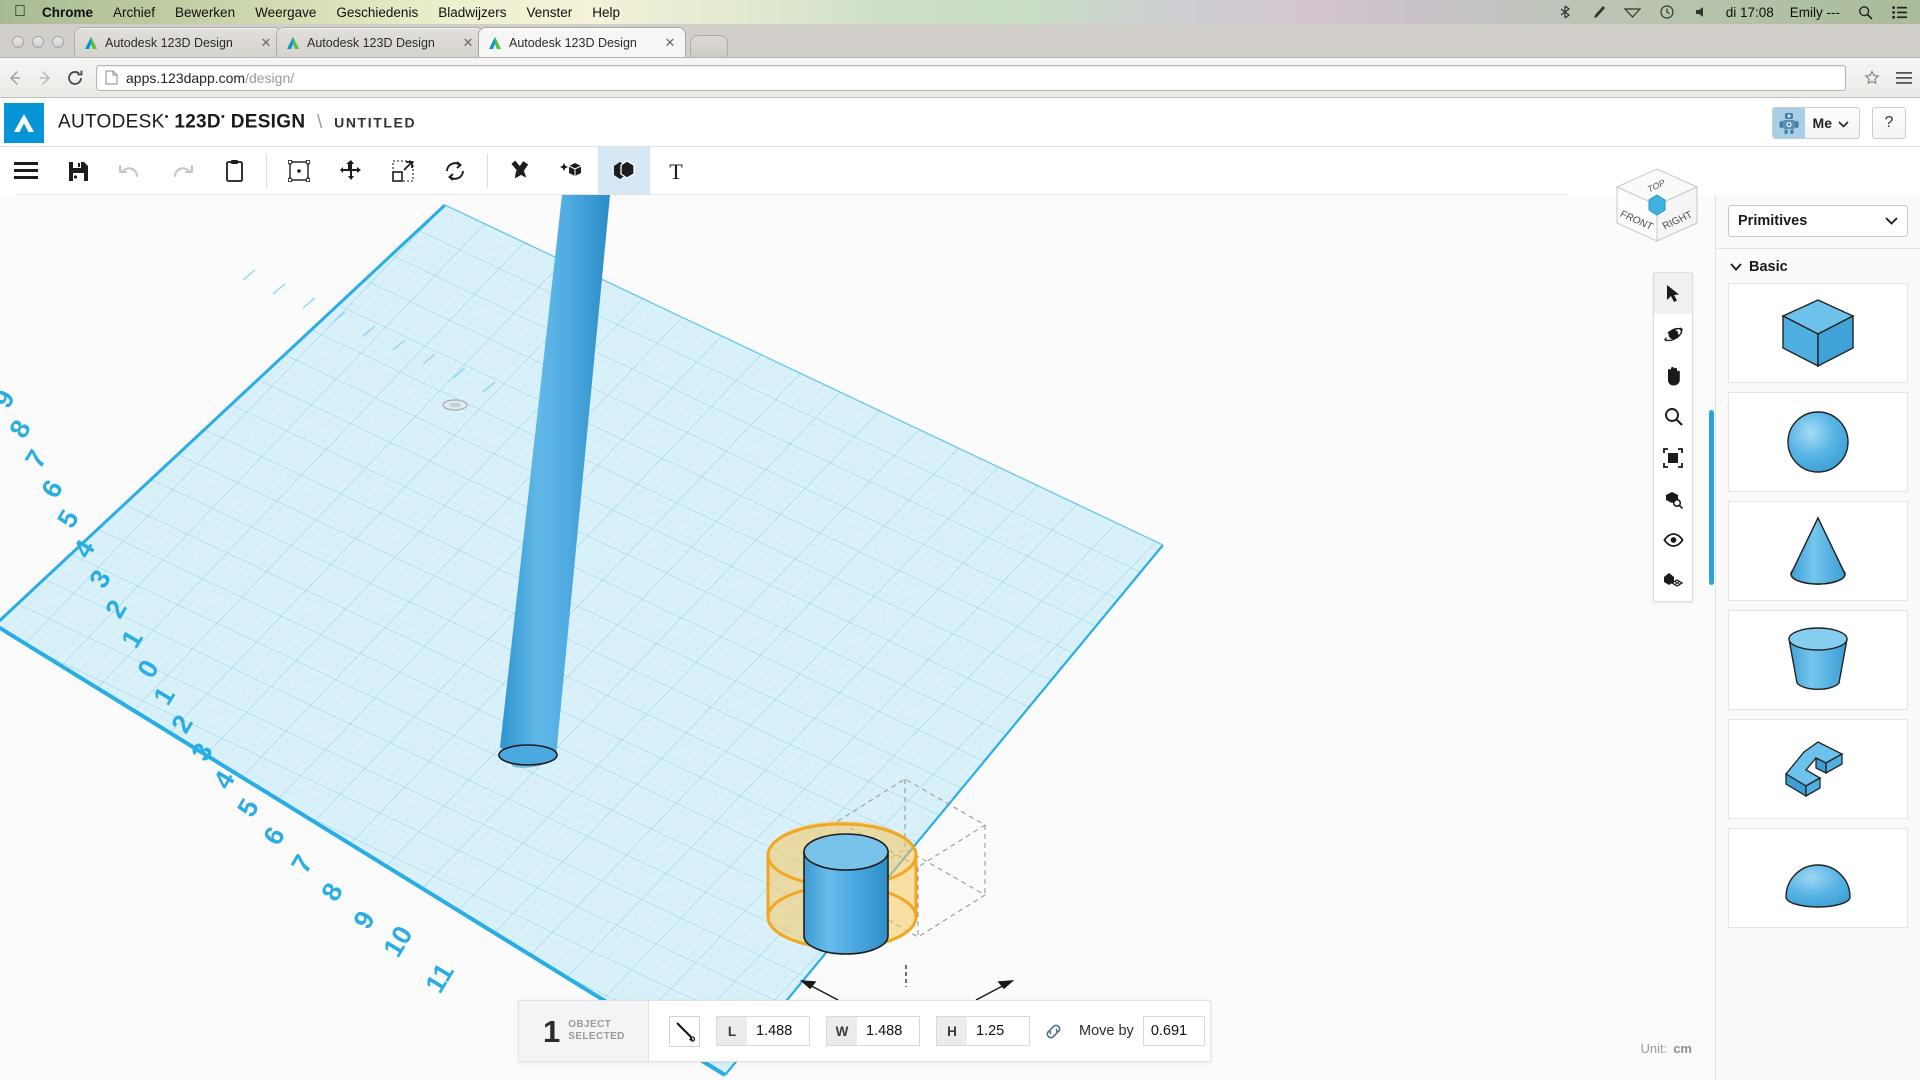  Describe the element at coordinates (1818, 660) in the screenshot. I see `cylinder-shape` at that location.